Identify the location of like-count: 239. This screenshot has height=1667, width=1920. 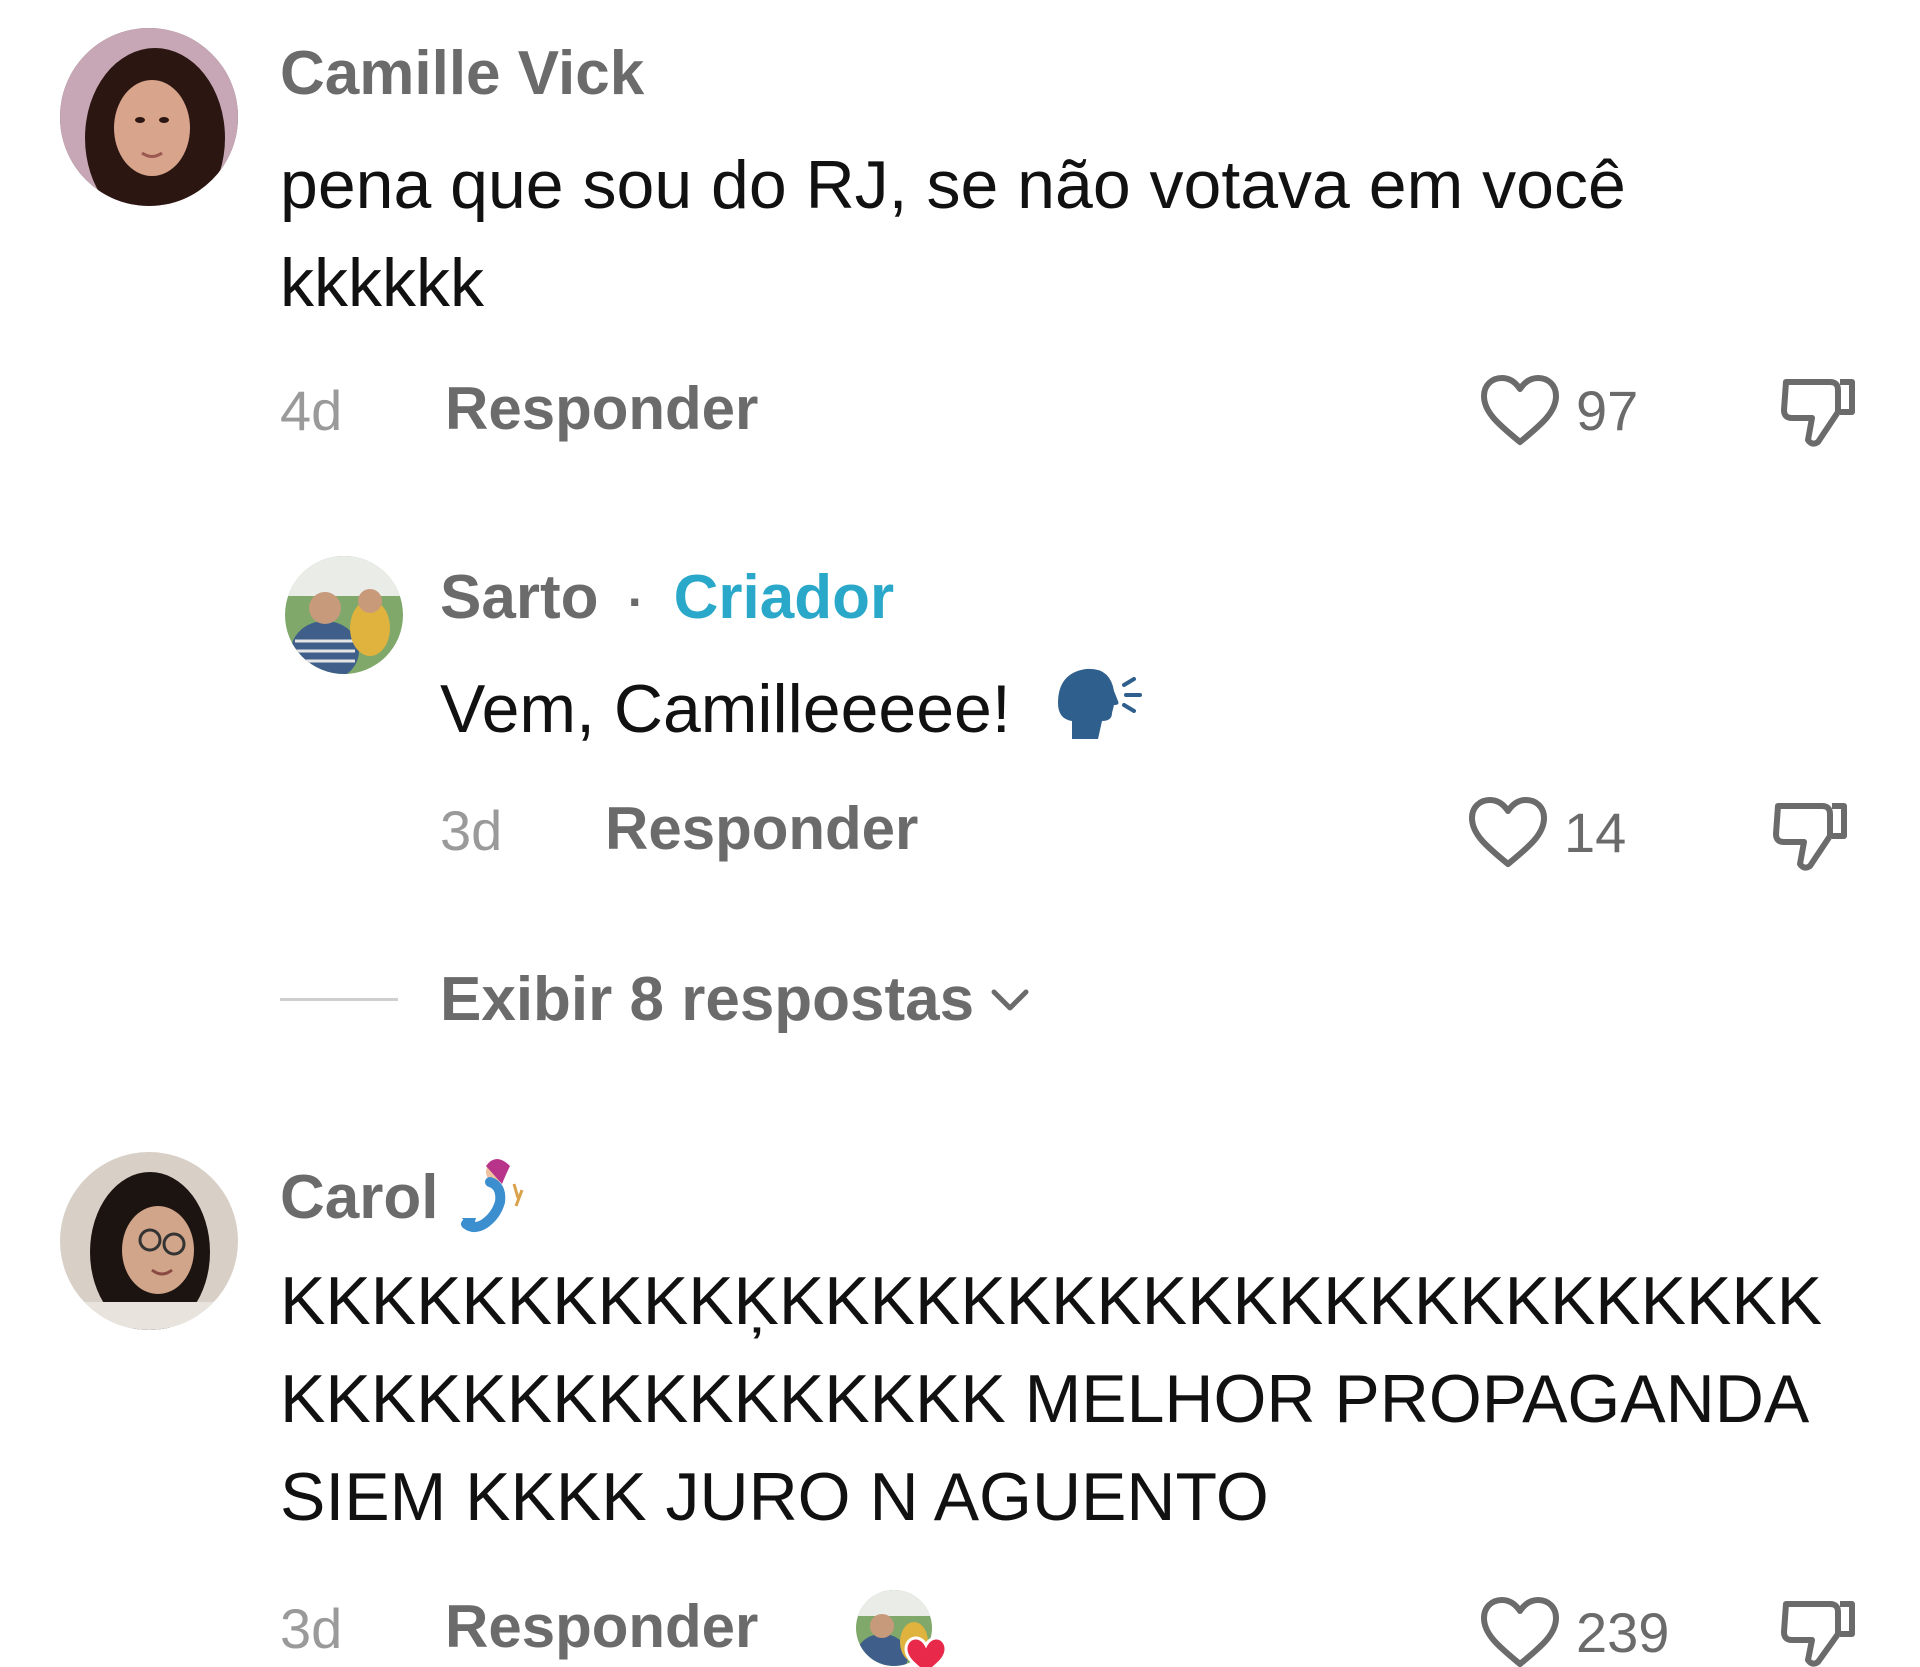
(1623, 1632).